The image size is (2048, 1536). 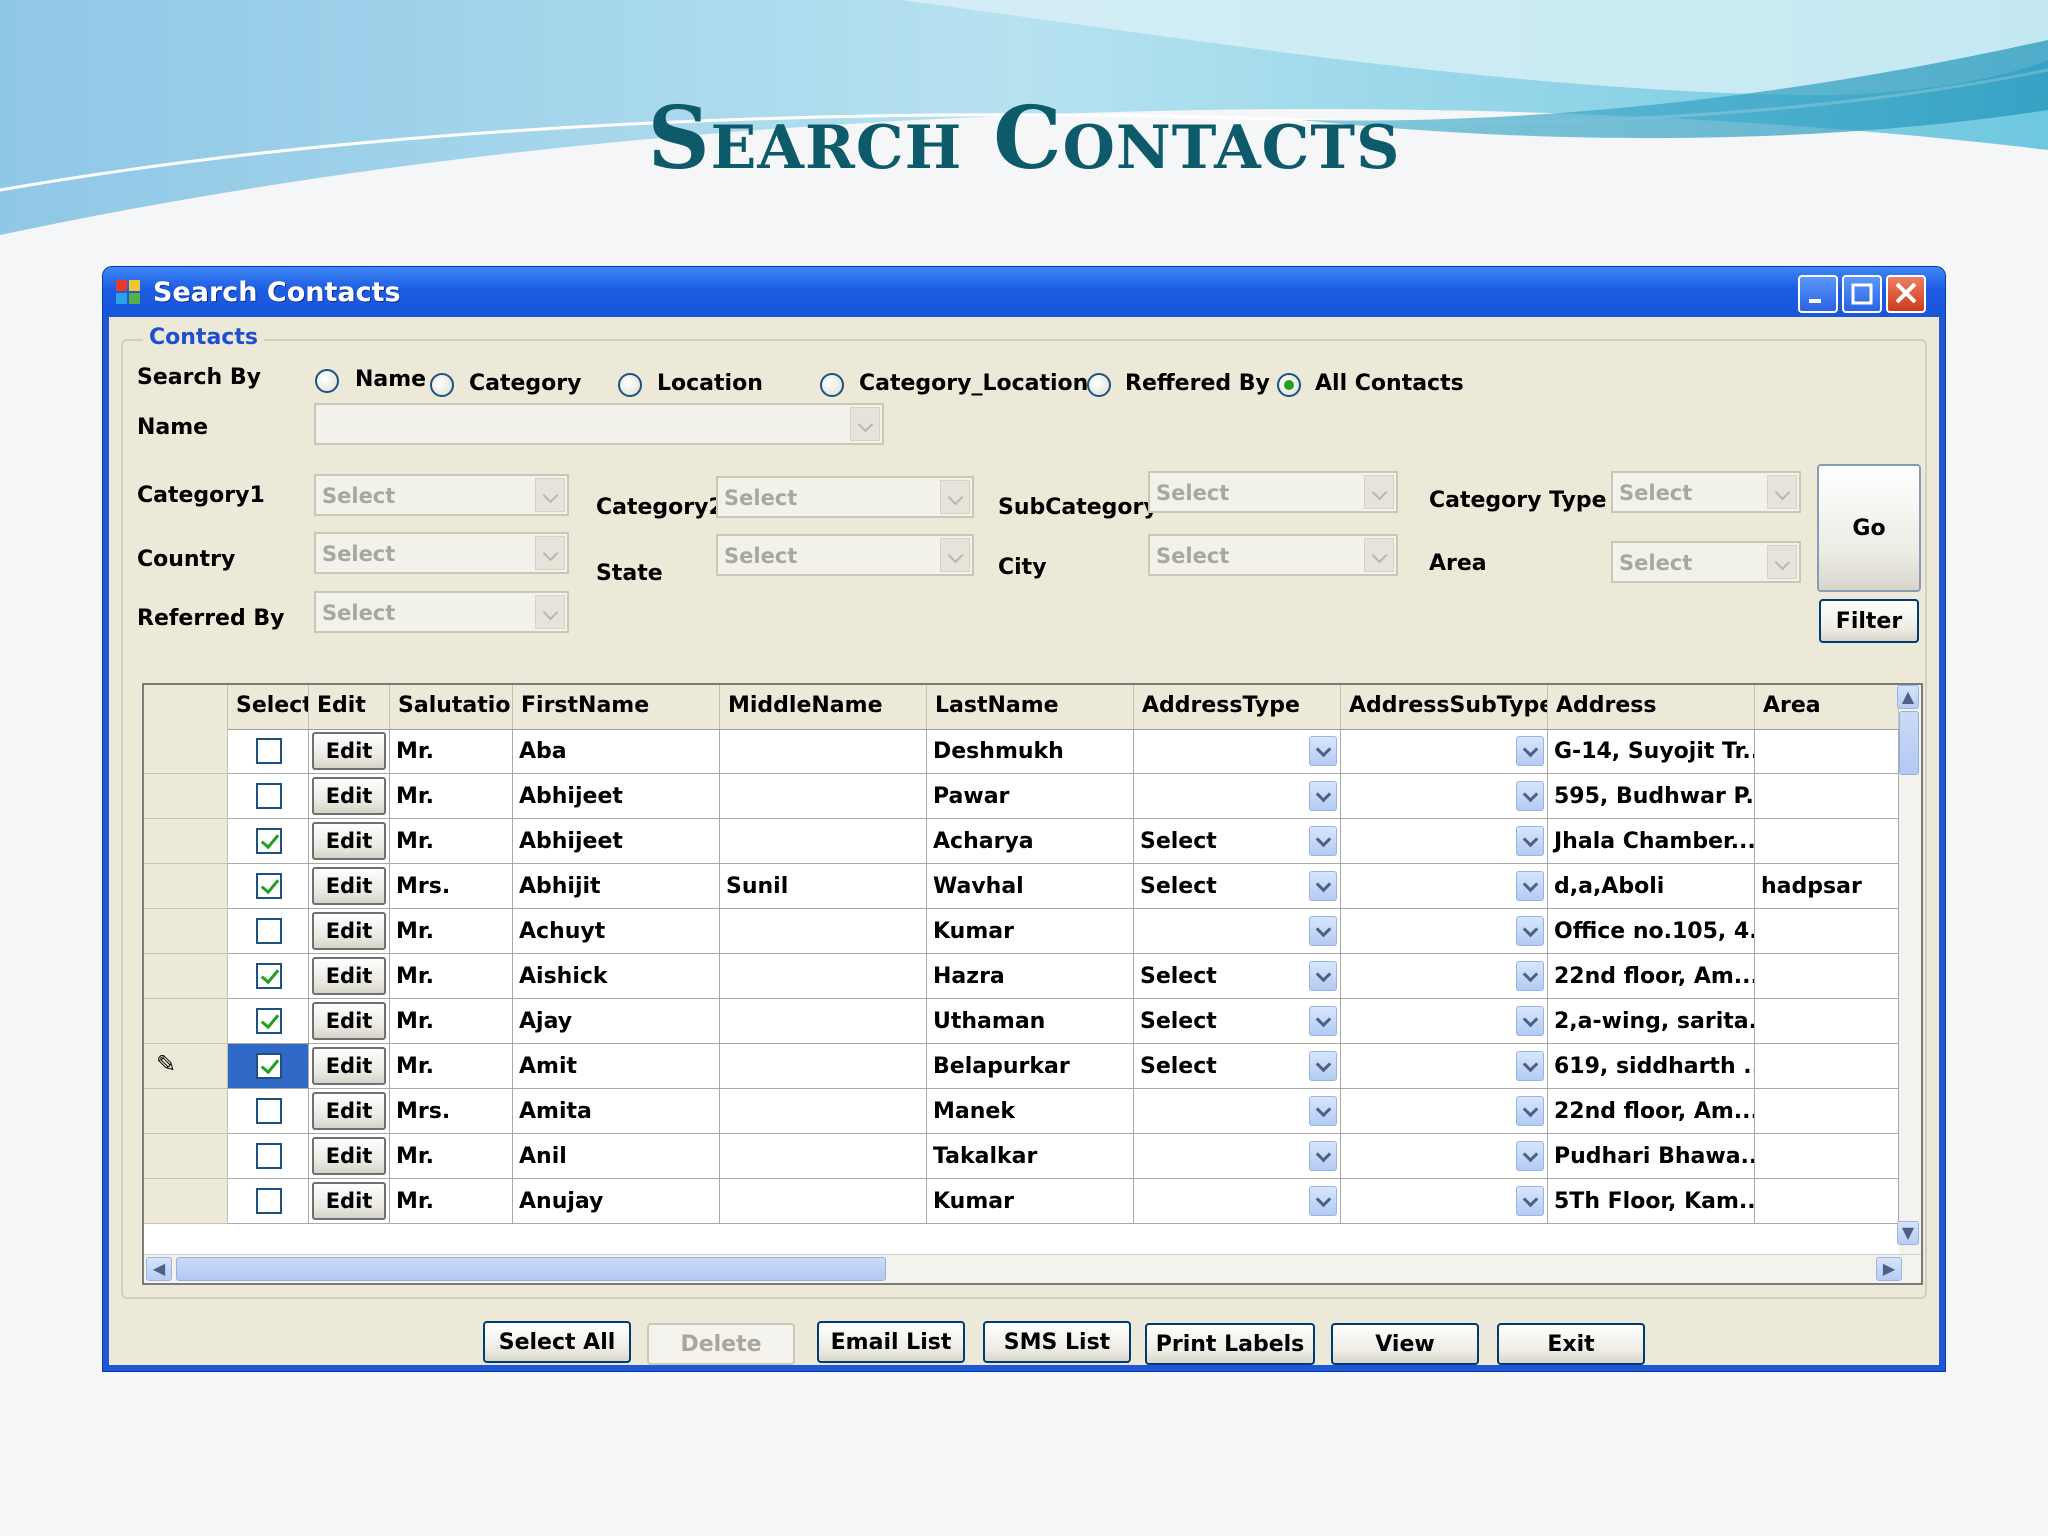 What do you see at coordinates (159, 1269) in the screenshot?
I see `scroll-left-button: ◀` at bounding box center [159, 1269].